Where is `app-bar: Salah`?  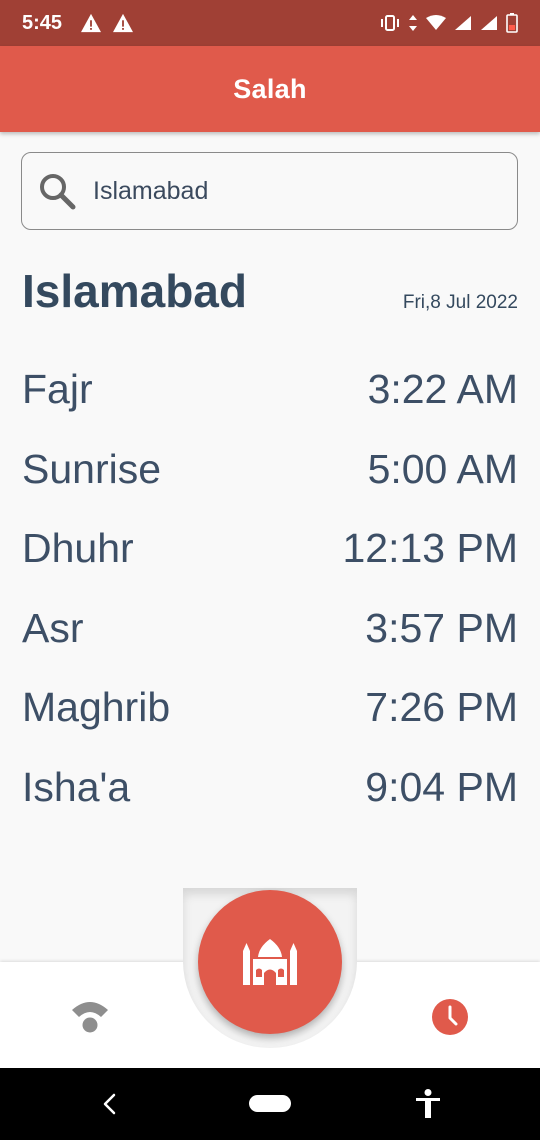 app-bar: Salah is located at coordinates (270, 89).